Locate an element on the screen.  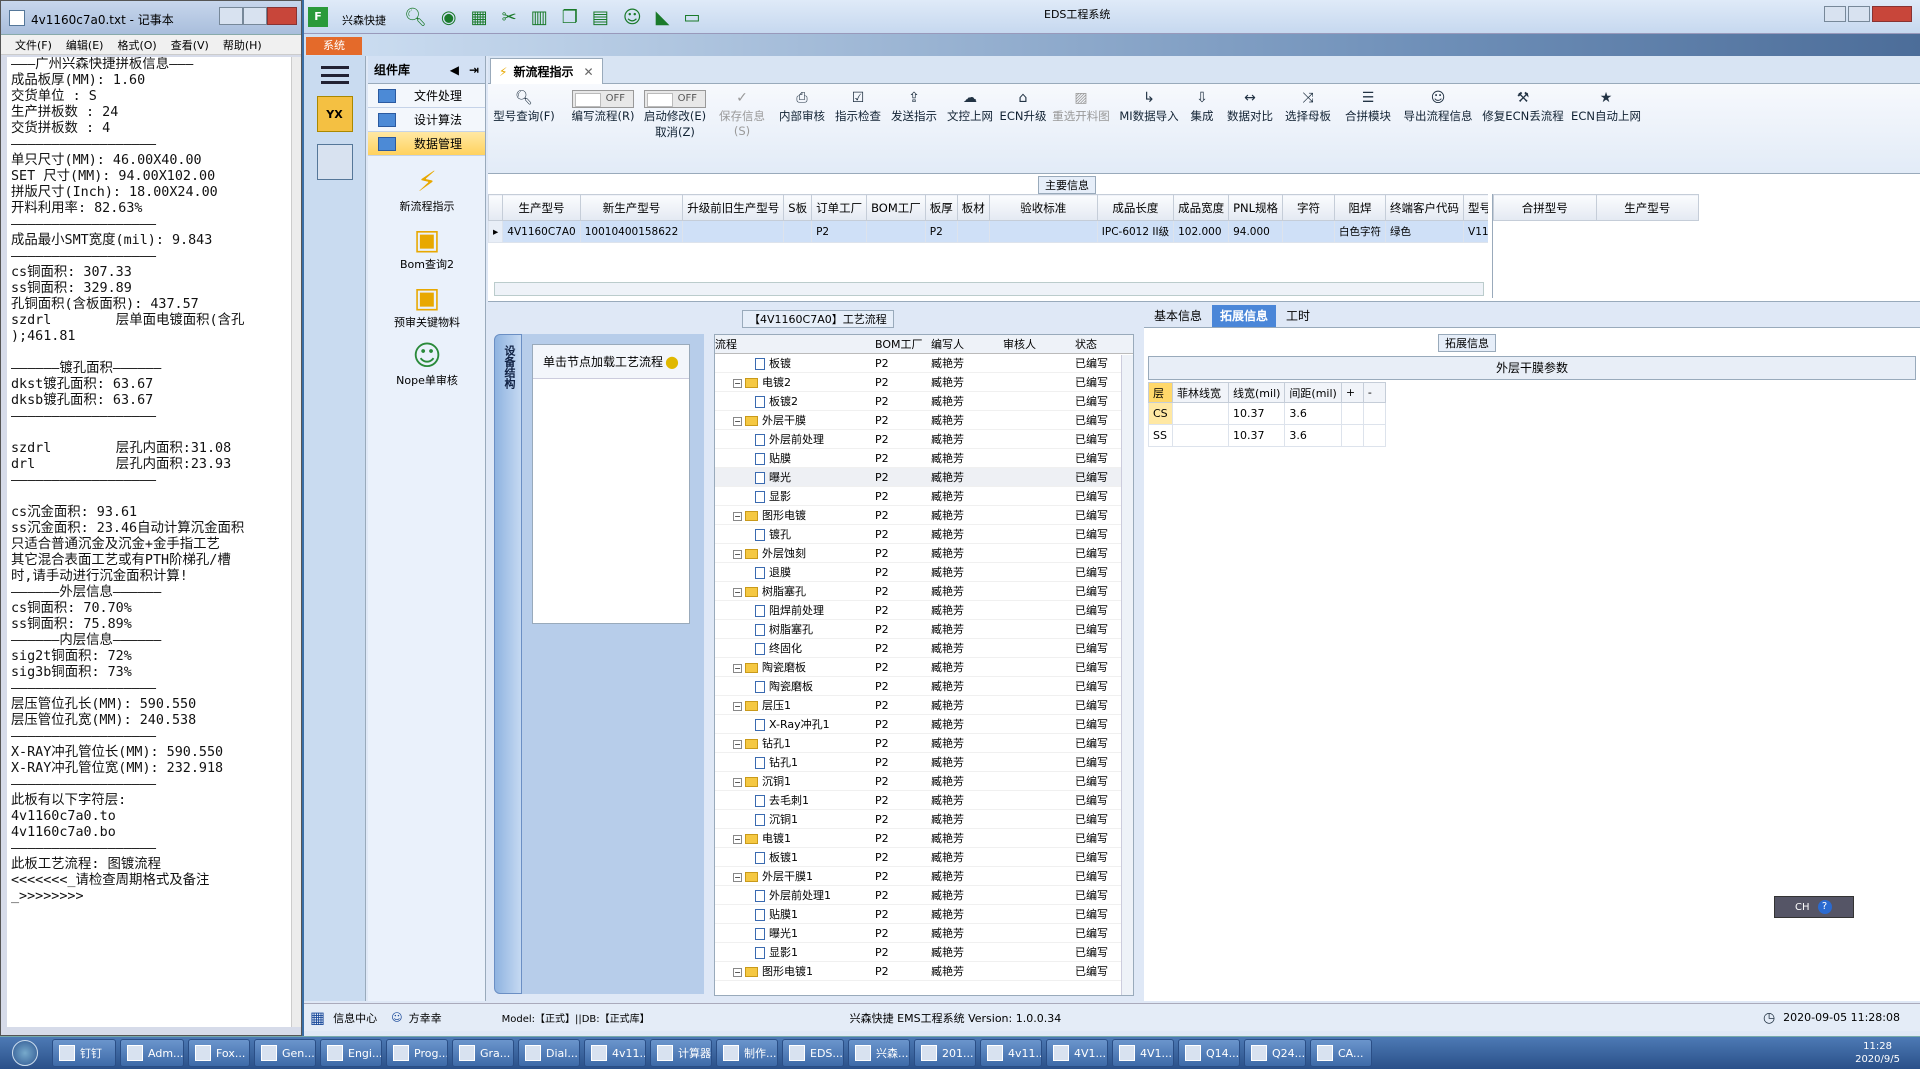
component-algorithm: 设计算法 is located at coordinates (426, 120).